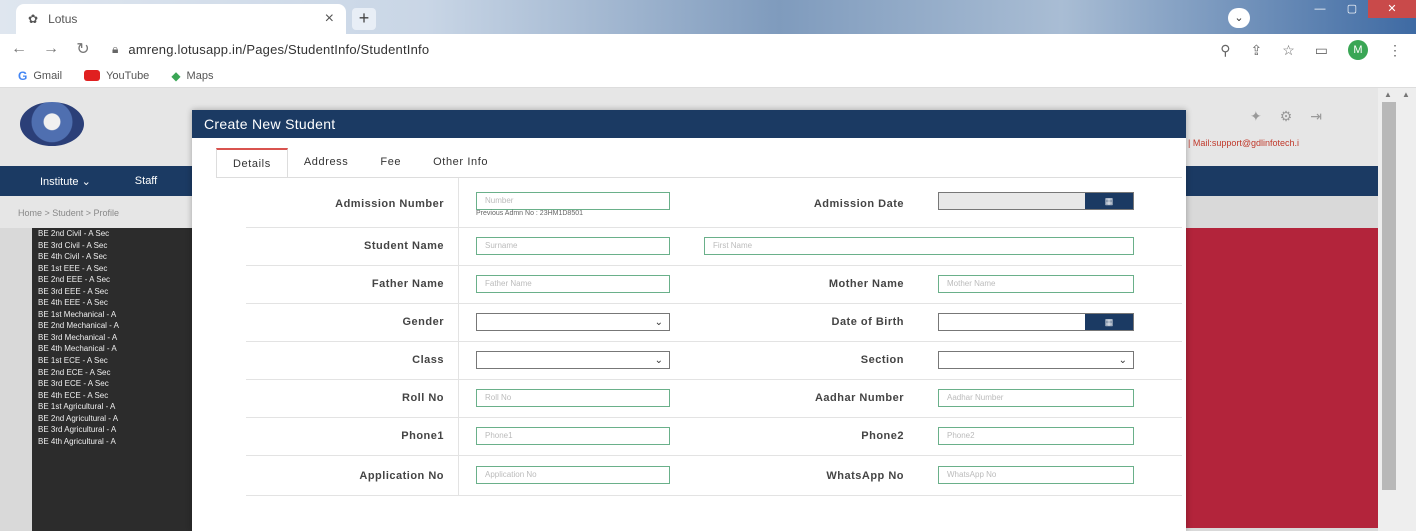  I want to click on surname-input: Surname, so click(573, 246).